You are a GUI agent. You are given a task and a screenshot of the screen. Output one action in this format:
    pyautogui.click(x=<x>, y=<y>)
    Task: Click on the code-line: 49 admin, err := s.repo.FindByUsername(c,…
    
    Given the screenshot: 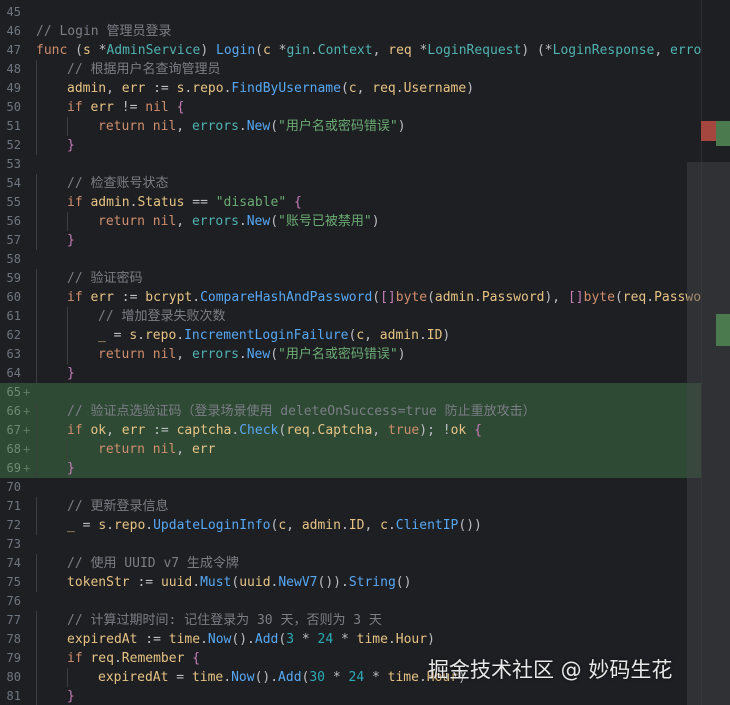 What is the action you would take?
    pyautogui.click(x=350, y=88)
    